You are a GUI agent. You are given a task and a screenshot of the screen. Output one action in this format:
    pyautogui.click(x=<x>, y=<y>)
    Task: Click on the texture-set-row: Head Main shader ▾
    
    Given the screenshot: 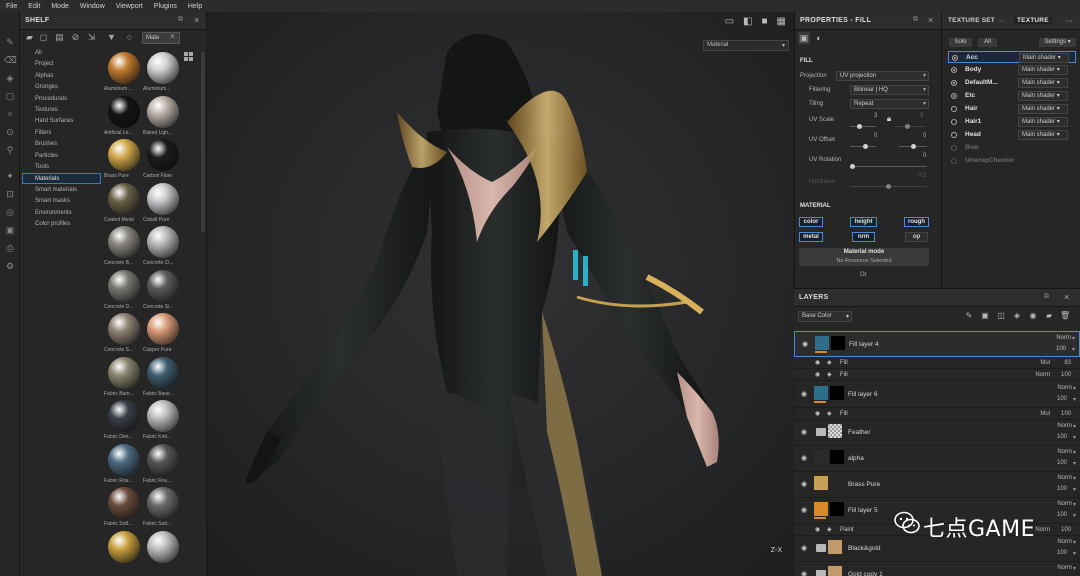 What is the action you would take?
    pyautogui.click(x=1012, y=135)
    